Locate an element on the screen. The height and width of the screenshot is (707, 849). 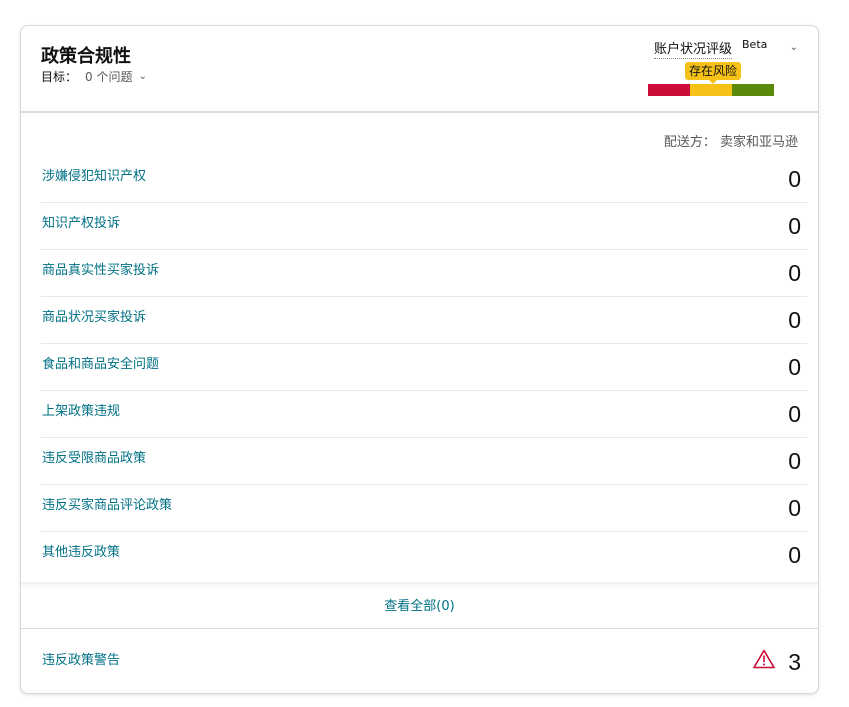
target-value: 0 个问题 is located at coordinates (109, 77).